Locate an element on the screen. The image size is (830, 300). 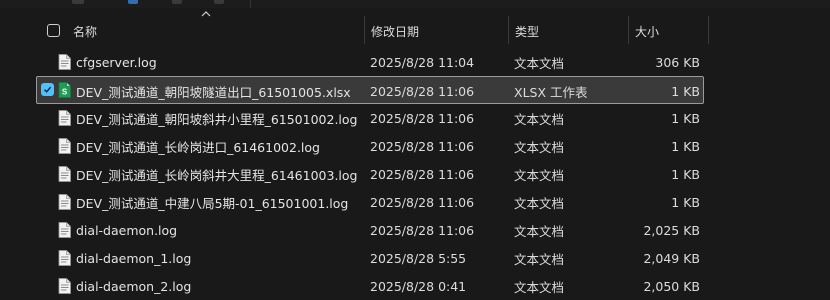
column-header-name-label: 名称 is located at coordinates (85, 31).